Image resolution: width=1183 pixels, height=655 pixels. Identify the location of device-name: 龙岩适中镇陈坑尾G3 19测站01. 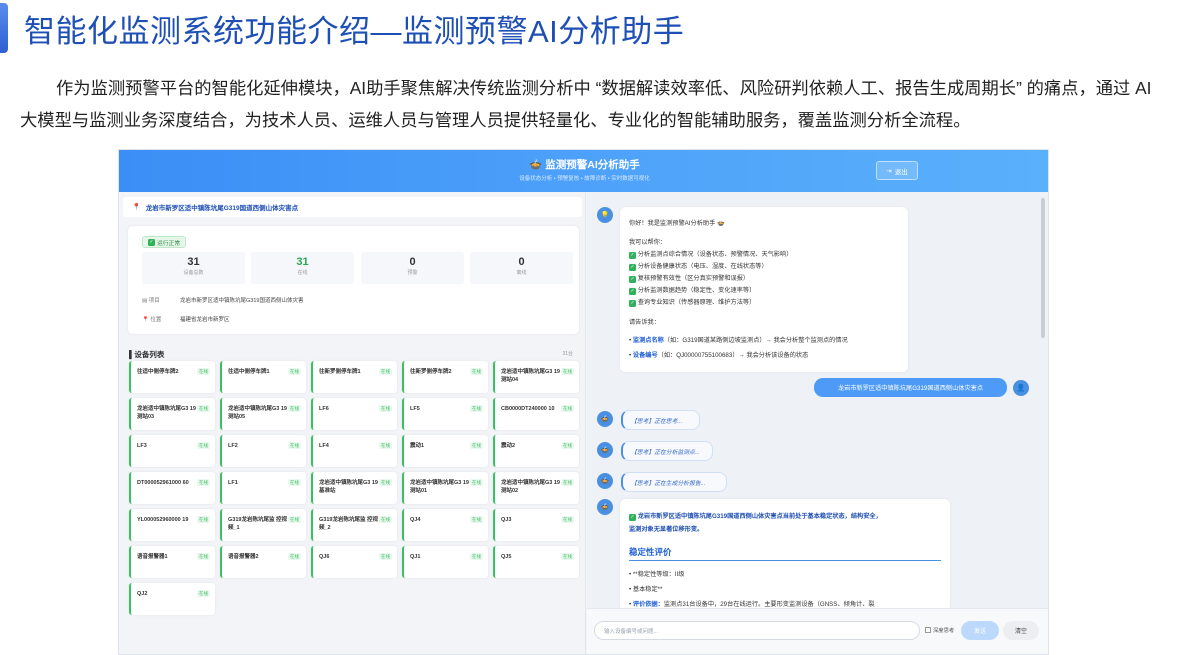
(439, 487).